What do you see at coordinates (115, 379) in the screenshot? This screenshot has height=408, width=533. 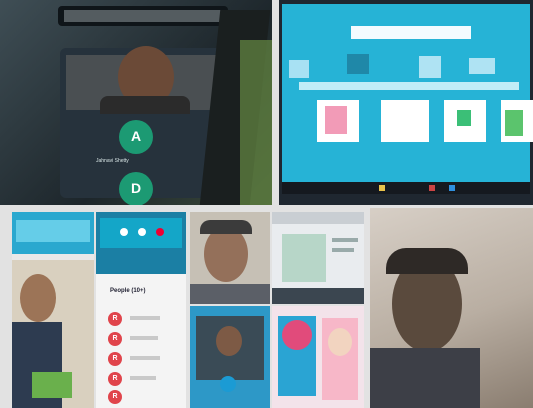 I see `person-avatar-4: R` at bounding box center [115, 379].